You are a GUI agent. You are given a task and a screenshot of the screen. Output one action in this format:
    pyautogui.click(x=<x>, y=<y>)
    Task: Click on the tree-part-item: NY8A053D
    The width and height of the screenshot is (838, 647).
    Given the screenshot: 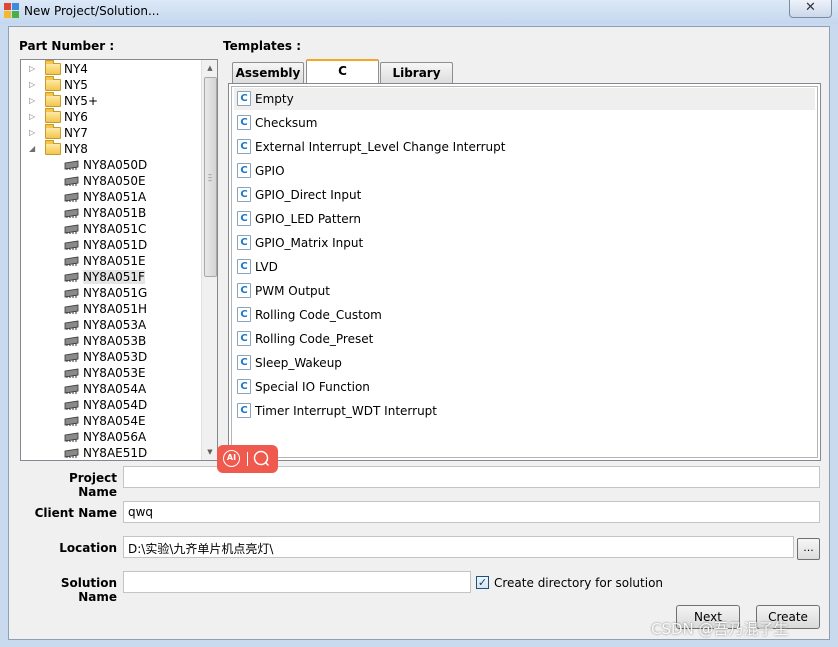 What is the action you would take?
    pyautogui.click(x=110, y=357)
    